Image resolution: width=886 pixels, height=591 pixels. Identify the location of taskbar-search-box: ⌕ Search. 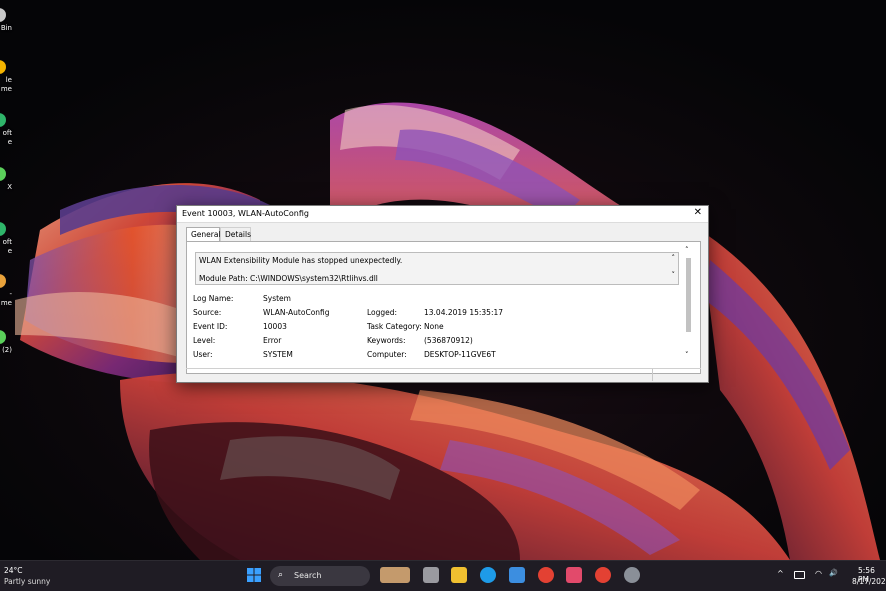
(320, 576).